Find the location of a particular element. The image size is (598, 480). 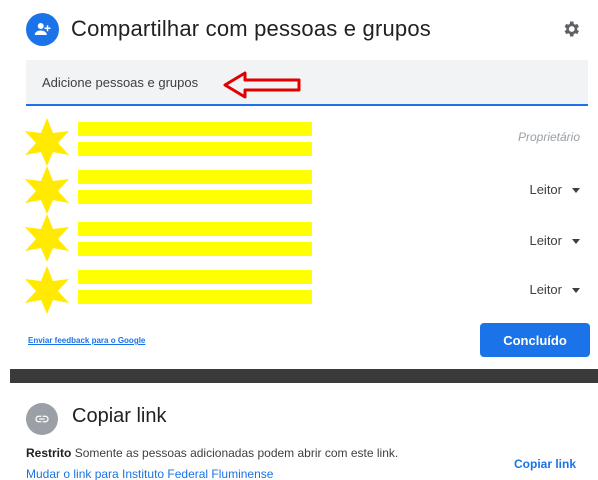

copy-link-title: Copiar link is located at coordinates (119, 416).